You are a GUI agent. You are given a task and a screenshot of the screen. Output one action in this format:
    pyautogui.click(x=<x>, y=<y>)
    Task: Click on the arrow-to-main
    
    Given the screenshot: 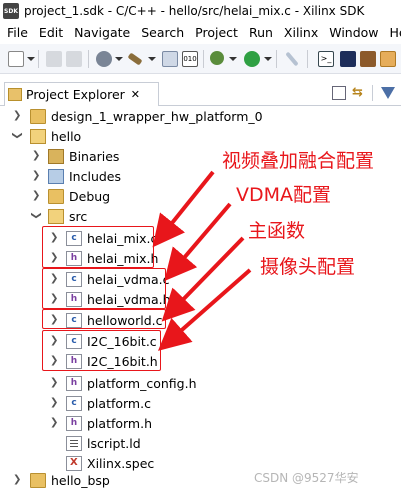 What is the action you would take?
    pyautogui.click(x=203, y=279)
    